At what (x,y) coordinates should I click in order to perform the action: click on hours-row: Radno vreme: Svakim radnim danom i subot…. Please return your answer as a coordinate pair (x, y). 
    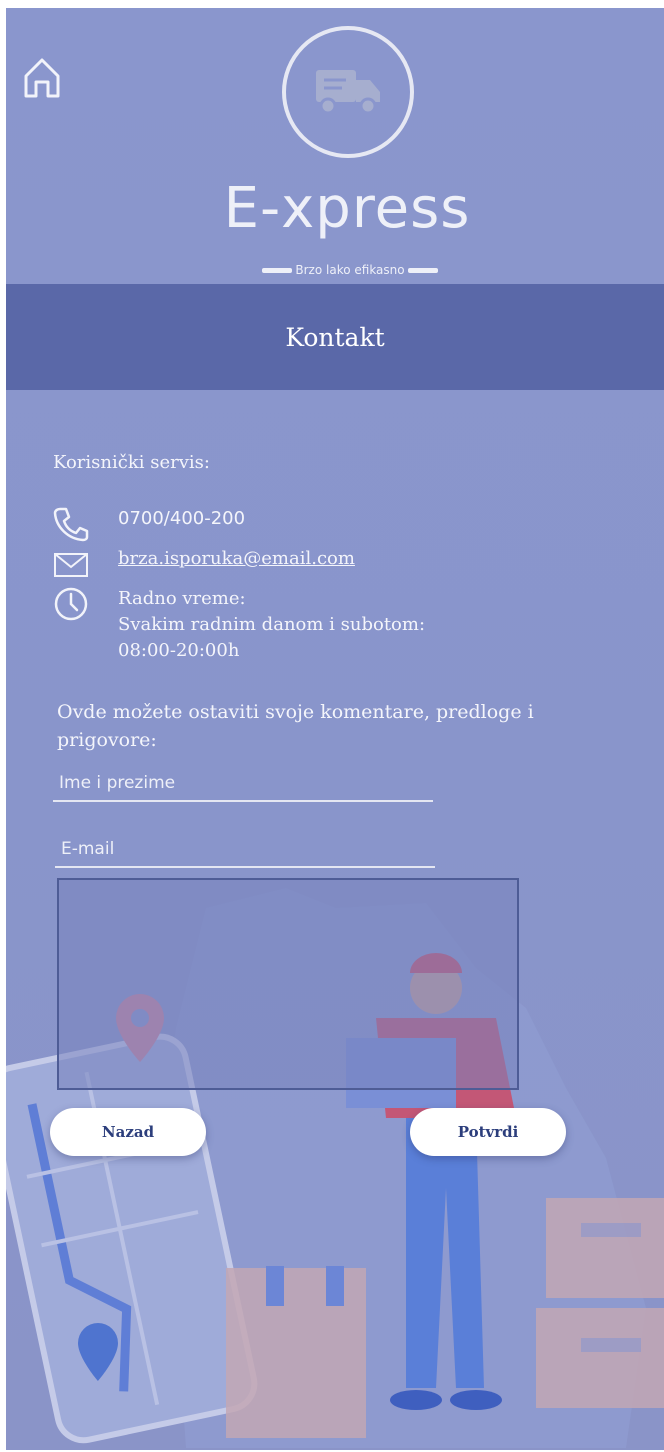
    Looking at the image, I should click on (238, 625).